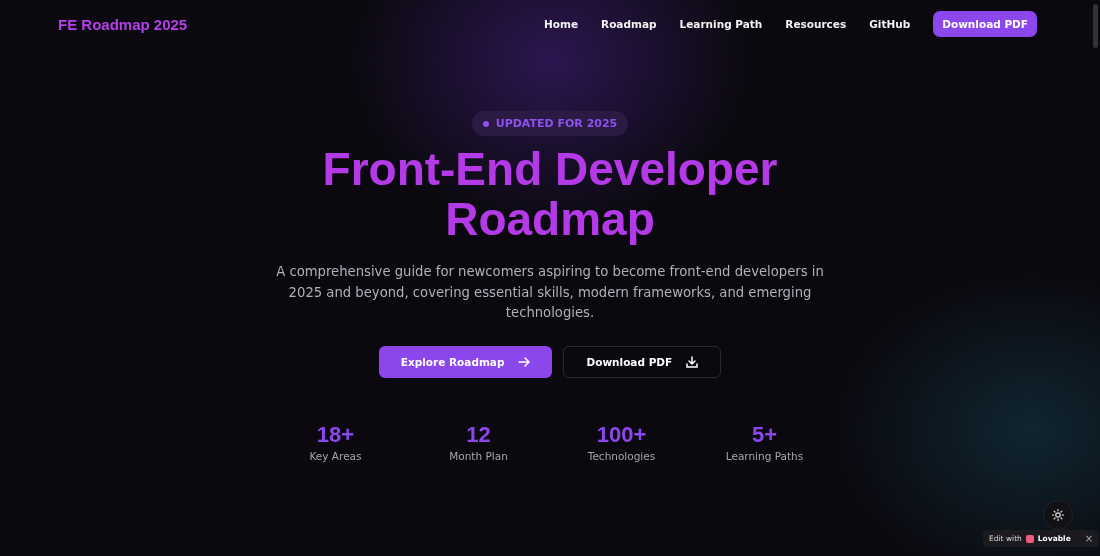  I want to click on stat-label: Month Plan, so click(478, 455).